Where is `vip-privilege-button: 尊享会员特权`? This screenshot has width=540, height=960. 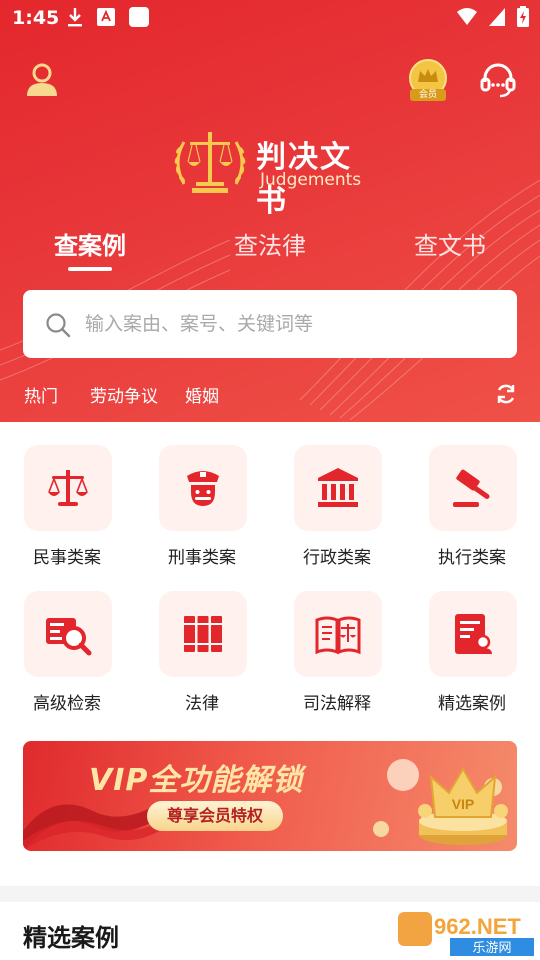
vip-privilege-button: 尊享会员特权 is located at coordinates (215, 816).